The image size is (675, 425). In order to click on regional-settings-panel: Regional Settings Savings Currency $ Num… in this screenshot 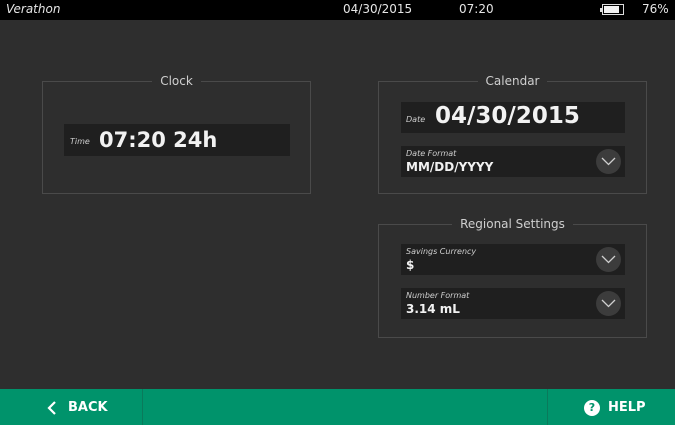, I will do `click(512, 277)`.